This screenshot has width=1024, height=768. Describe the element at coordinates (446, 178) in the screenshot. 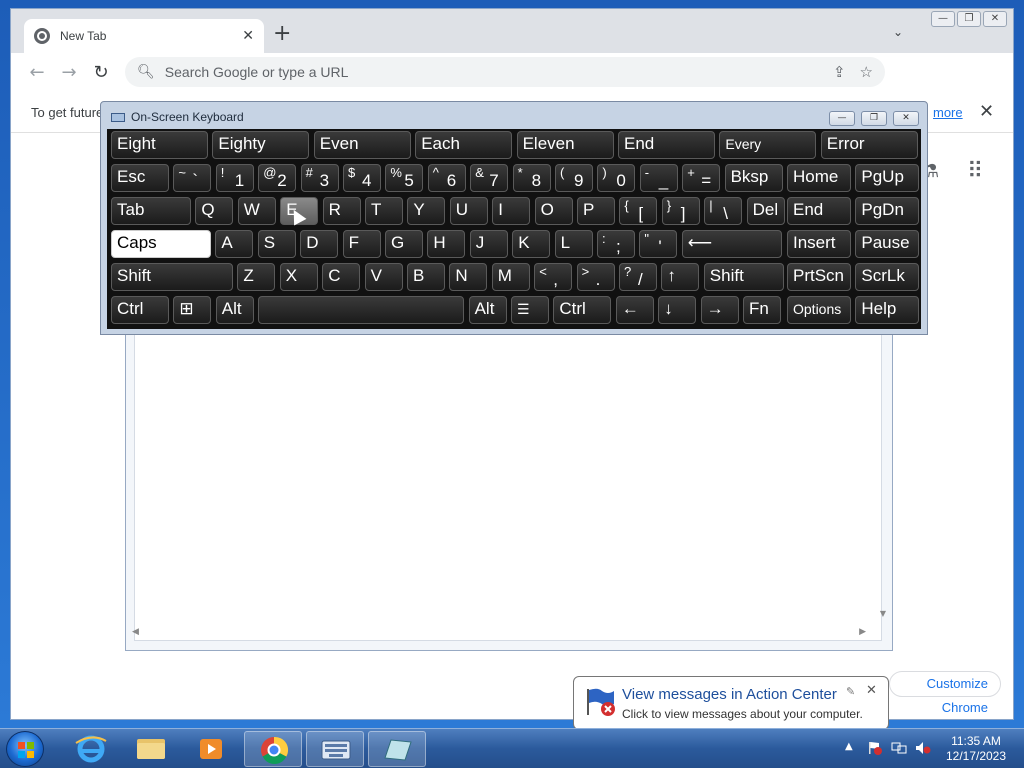

I see `osk-key-6: ^ 6` at that location.